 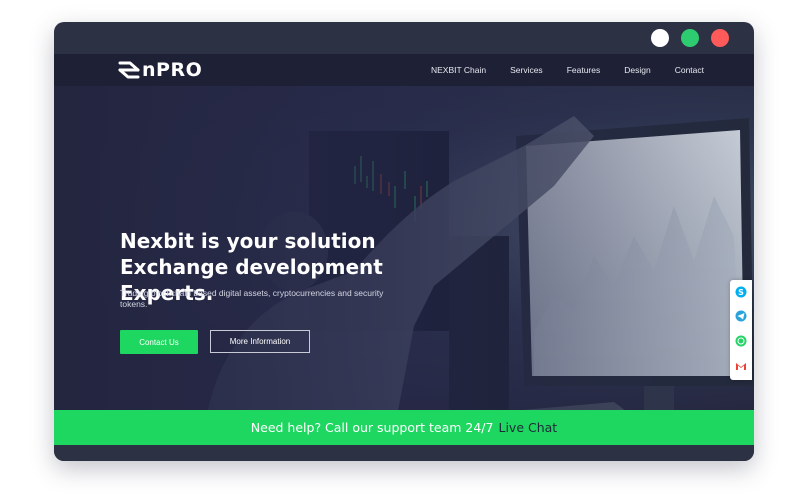 What do you see at coordinates (404, 38) in the screenshot?
I see `title-bar` at bounding box center [404, 38].